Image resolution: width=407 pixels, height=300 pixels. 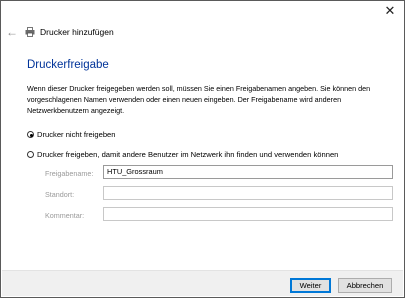 I want to click on back-button: ←, so click(x=13, y=32).